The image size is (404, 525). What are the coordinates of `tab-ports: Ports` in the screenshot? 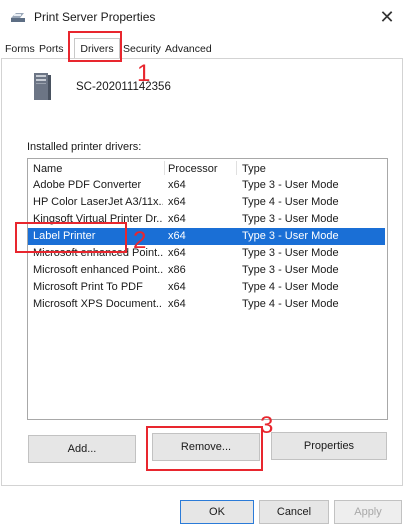 It's located at (51, 49).